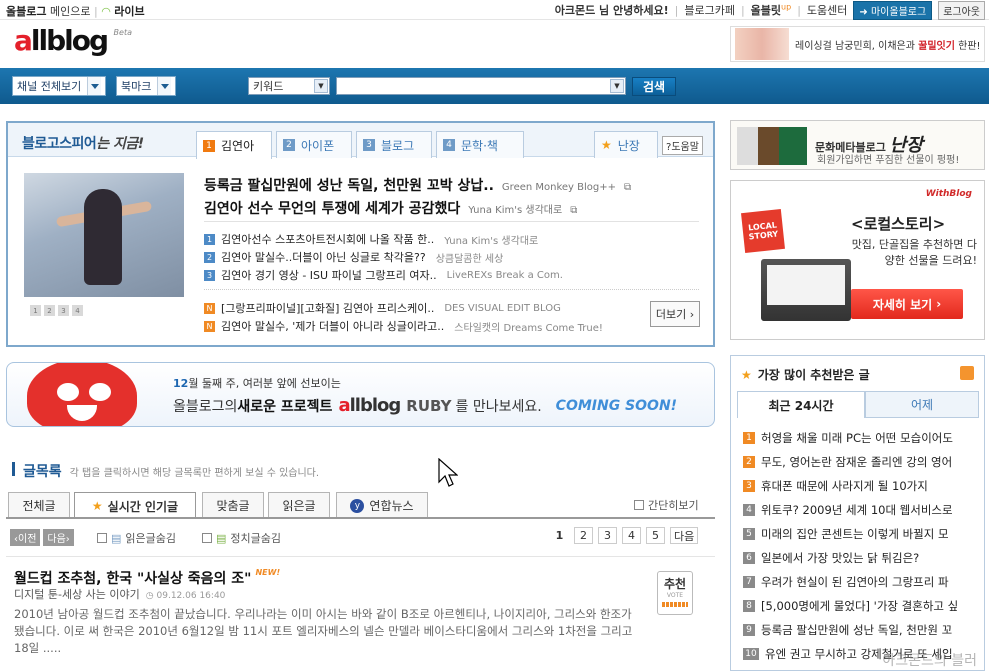 The image size is (989, 671). Describe the element at coordinates (481, 86) in the screenshot. I see `search-input: ▼` at that location.